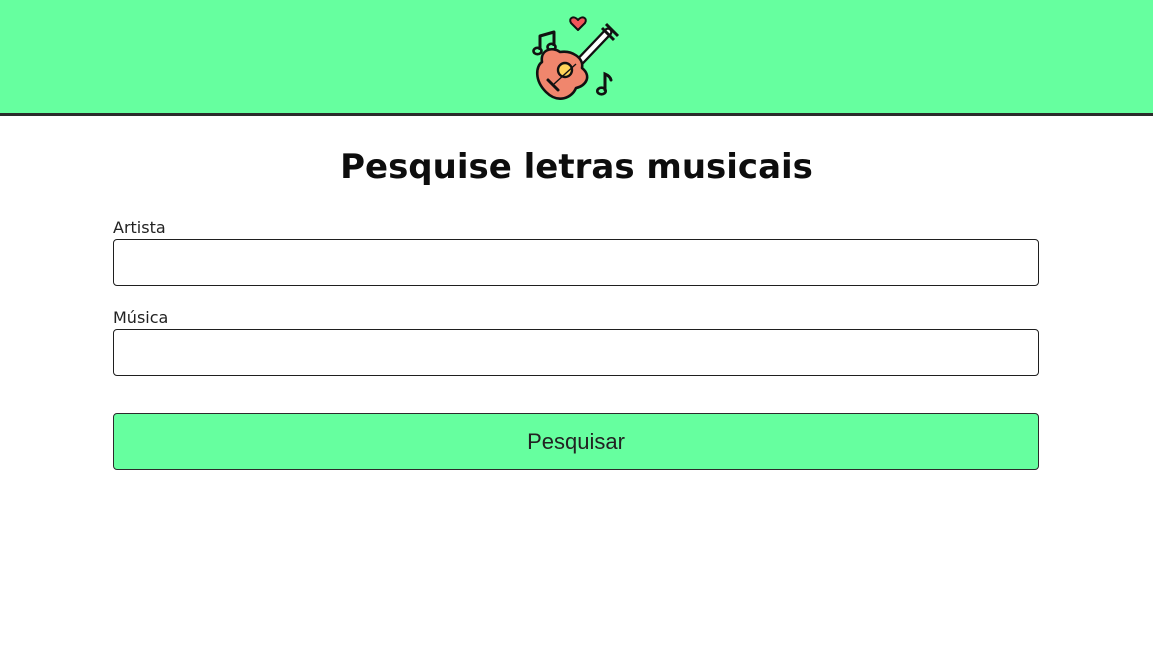 The height and width of the screenshot is (645, 1153). I want to click on artist-label: Artista, so click(139, 227).